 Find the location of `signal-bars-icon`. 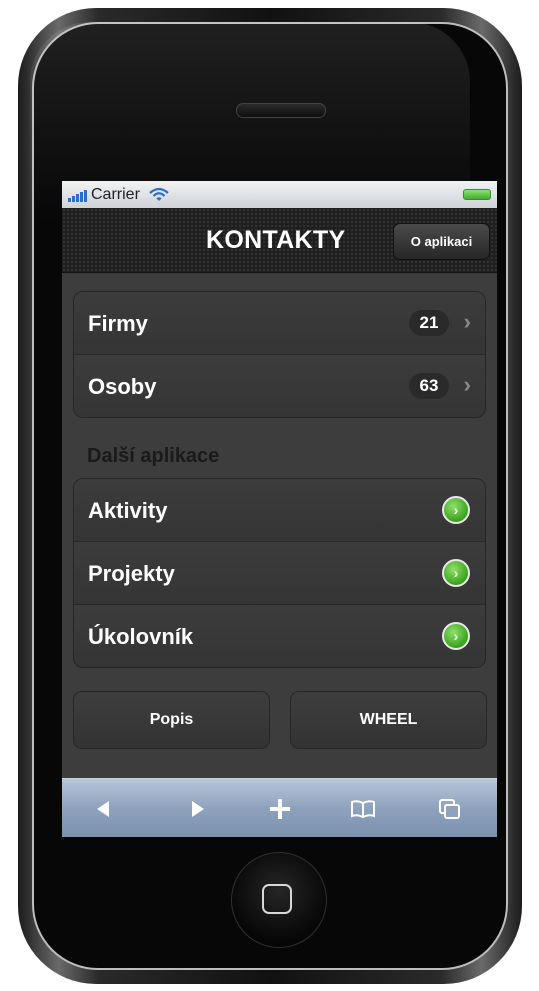

signal-bars-icon is located at coordinates (77, 195).